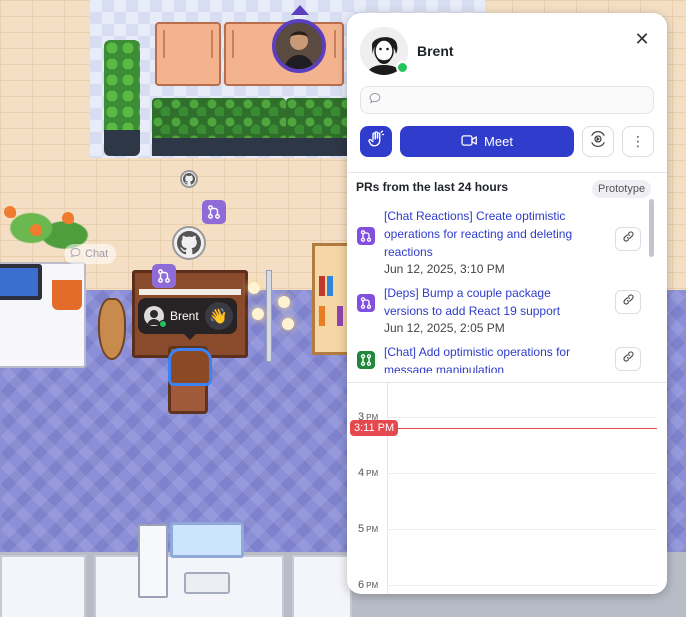  I want to click on desk-left, so click(43, 586).